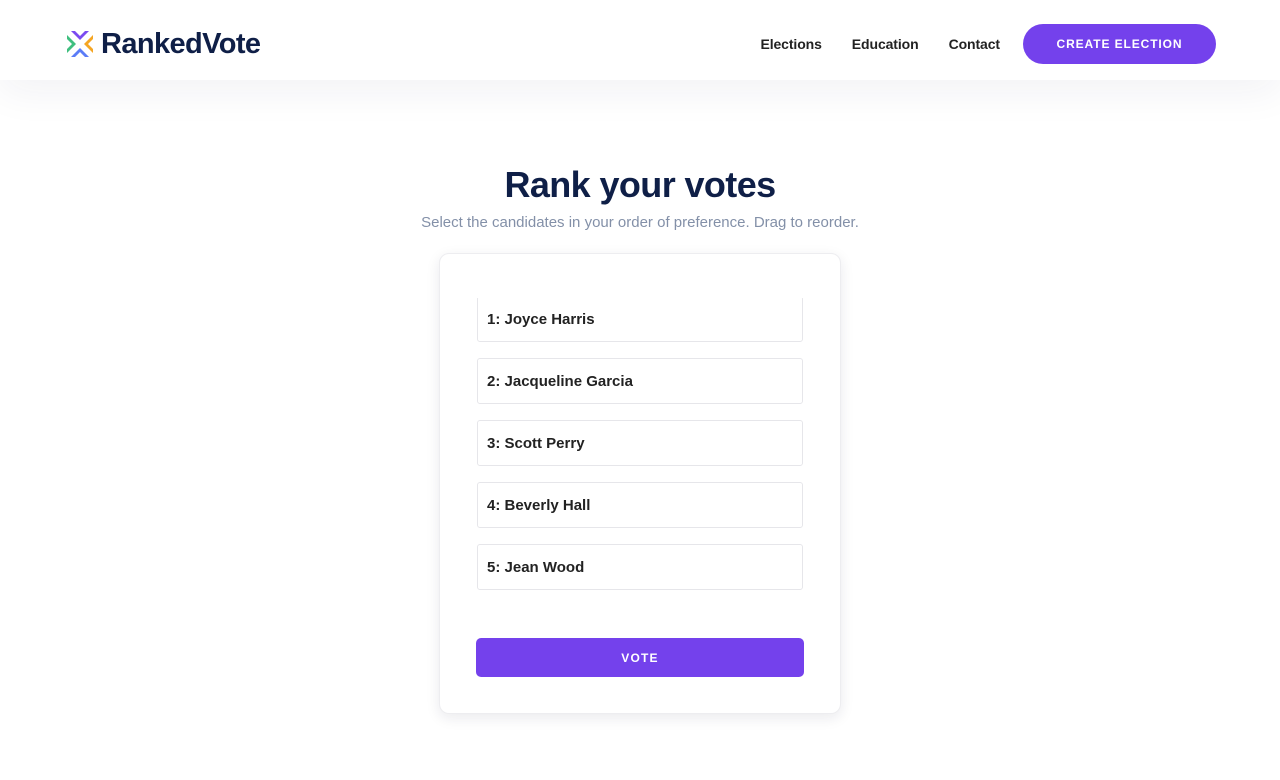 This screenshot has width=1280, height=780. What do you see at coordinates (885, 44) in the screenshot?
I see `nav-link-education: Education` at bounding box center [885, 44].